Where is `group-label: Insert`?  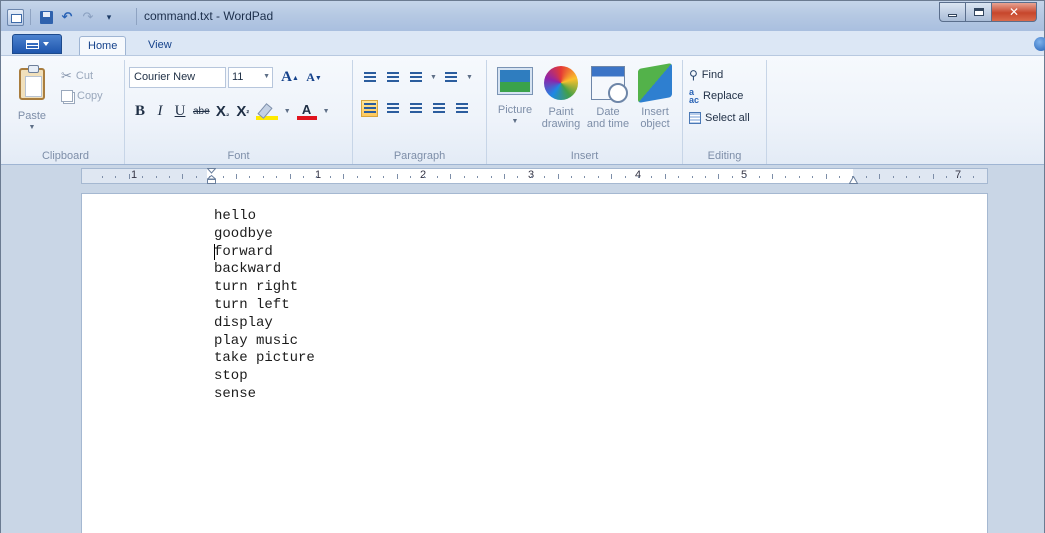 group-label: Insert is located at coordinates (584, 156).